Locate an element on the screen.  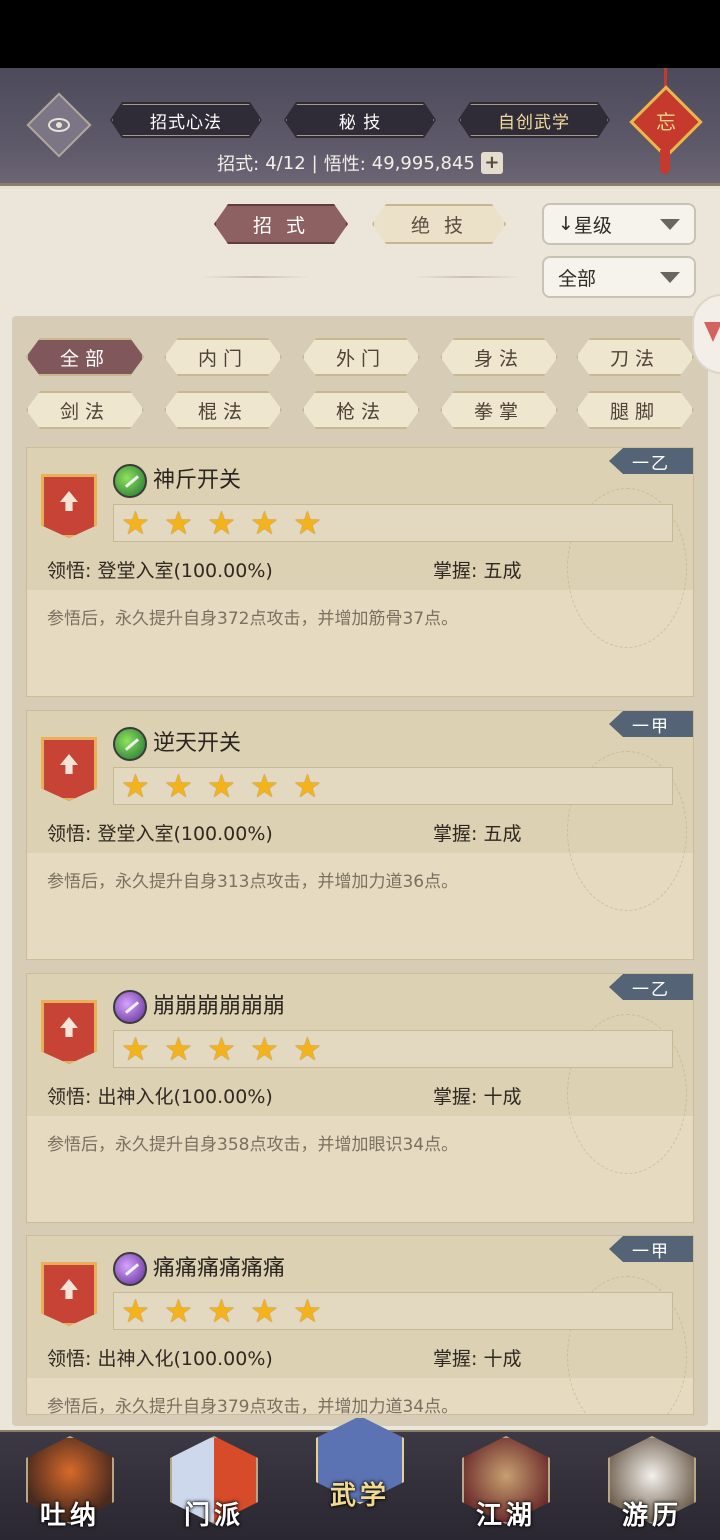
sort-dropdown: ↓ 星级 is located at coordinates (619, 224).